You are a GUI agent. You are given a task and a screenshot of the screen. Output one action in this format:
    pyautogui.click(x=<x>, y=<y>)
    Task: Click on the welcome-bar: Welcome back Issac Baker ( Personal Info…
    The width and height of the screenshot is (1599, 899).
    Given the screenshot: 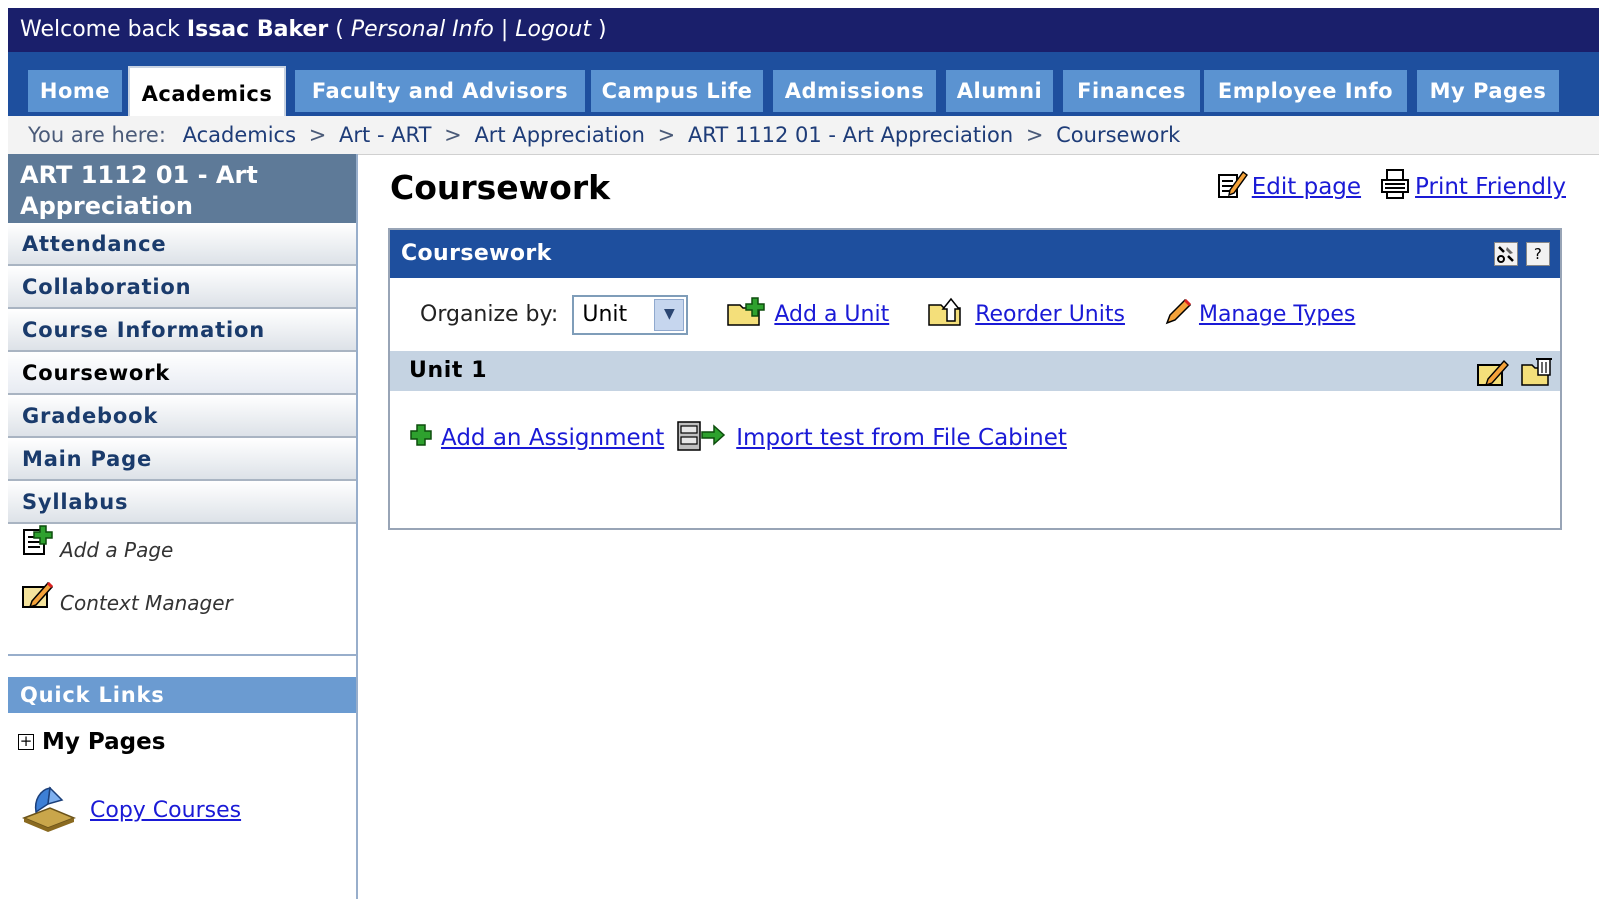 What is the action you would take?
    pyautogui.click(x=803, y=30)
    